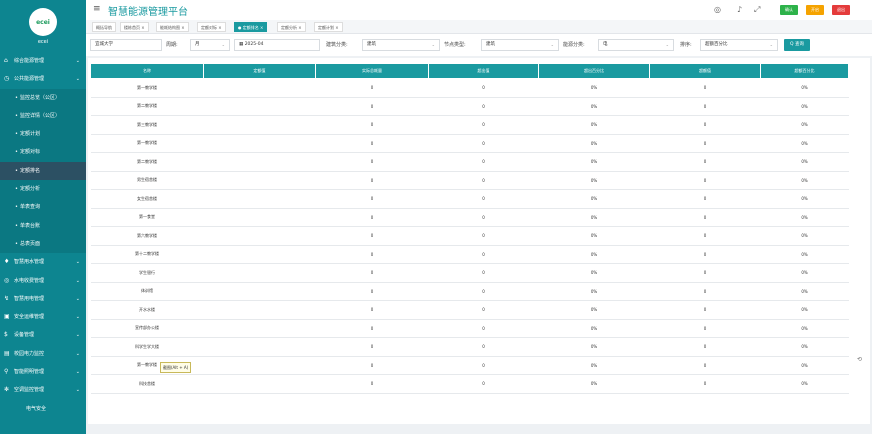  Describe the element at coordinates (469, 125) in the screenshot. I see `table-row: 第三教学楼 0 0 0% 0 0%` at that location.